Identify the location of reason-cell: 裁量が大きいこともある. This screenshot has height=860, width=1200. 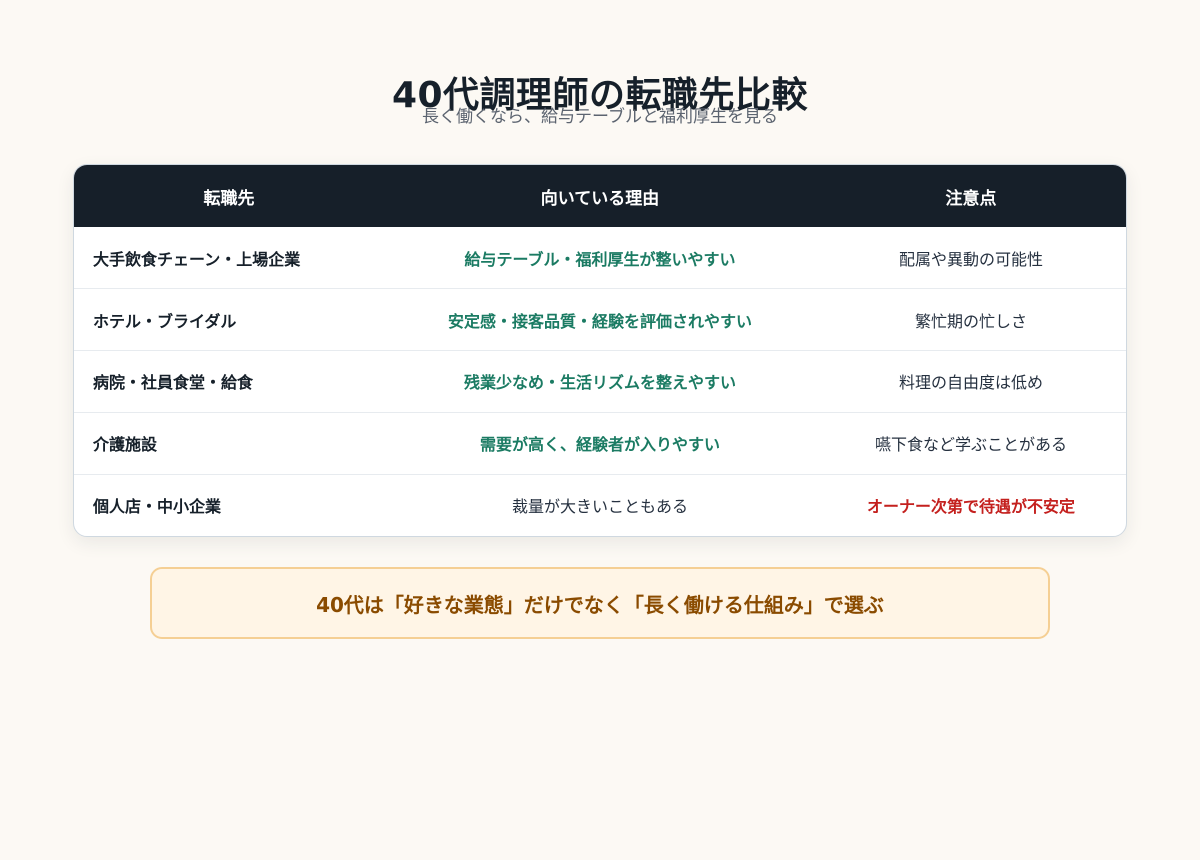
(600, 504).